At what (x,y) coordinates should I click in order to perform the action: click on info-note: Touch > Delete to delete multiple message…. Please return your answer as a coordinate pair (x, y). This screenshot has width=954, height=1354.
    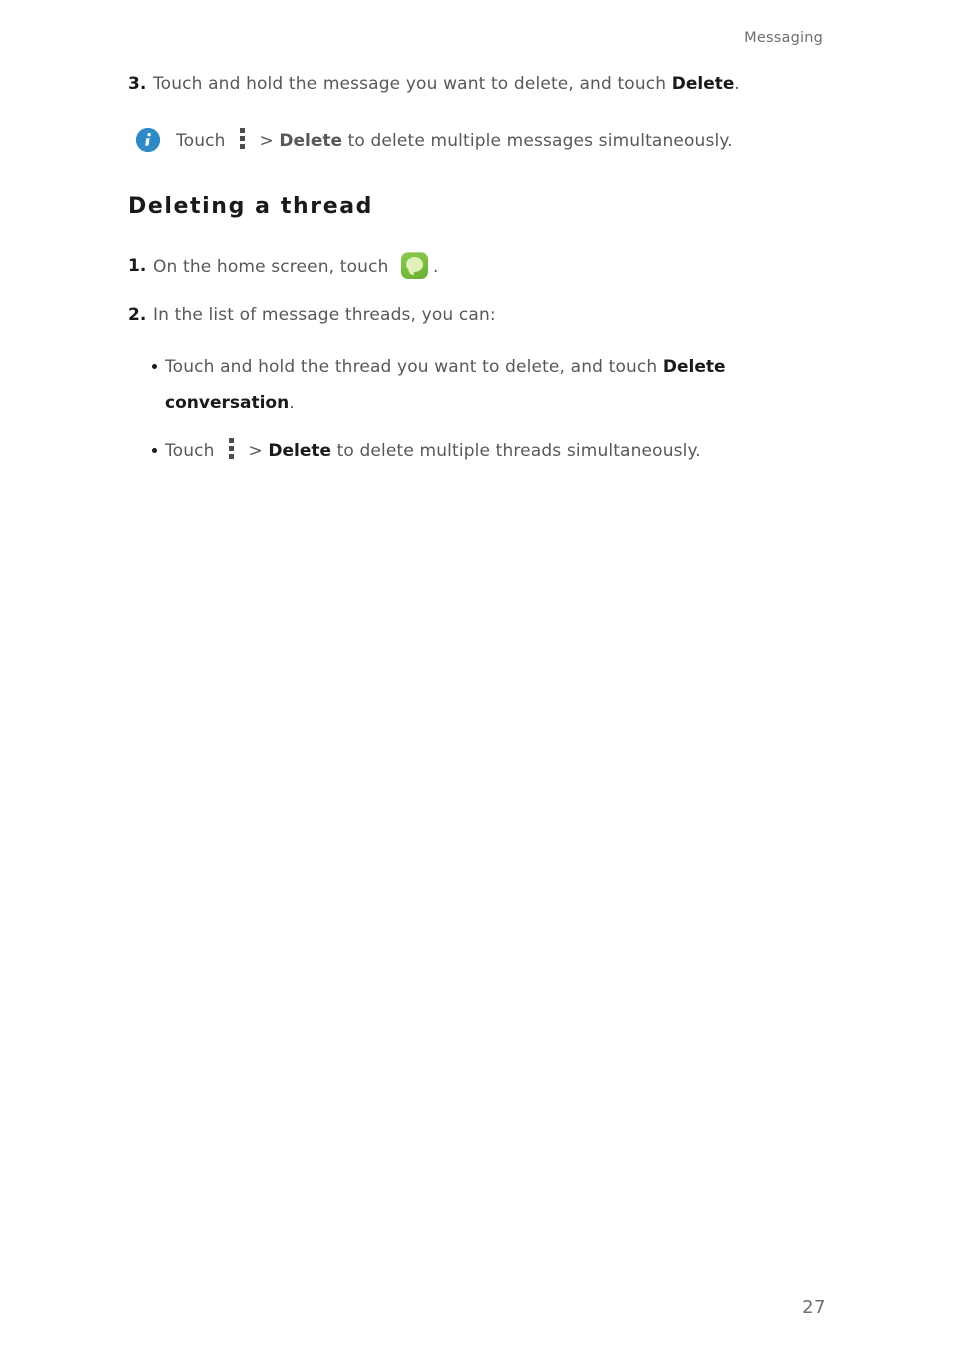
    Looking at the image, I should click on (458, 141).